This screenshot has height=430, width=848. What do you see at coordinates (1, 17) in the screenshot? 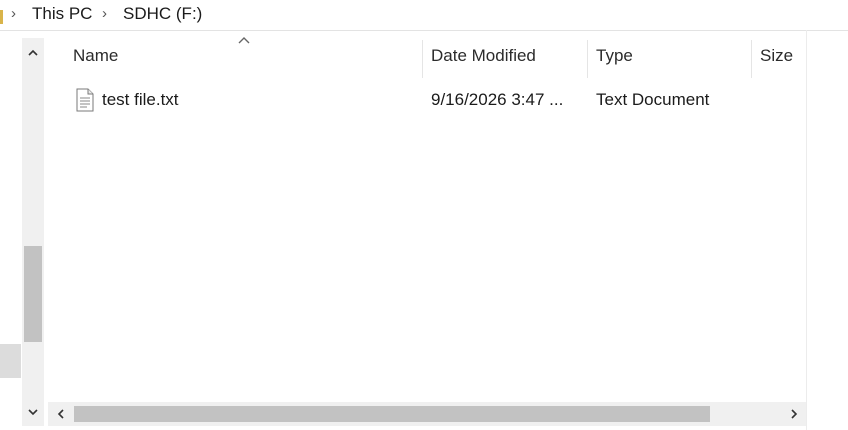
I see `folder-icon-edge` at bounding box center [1, 17].